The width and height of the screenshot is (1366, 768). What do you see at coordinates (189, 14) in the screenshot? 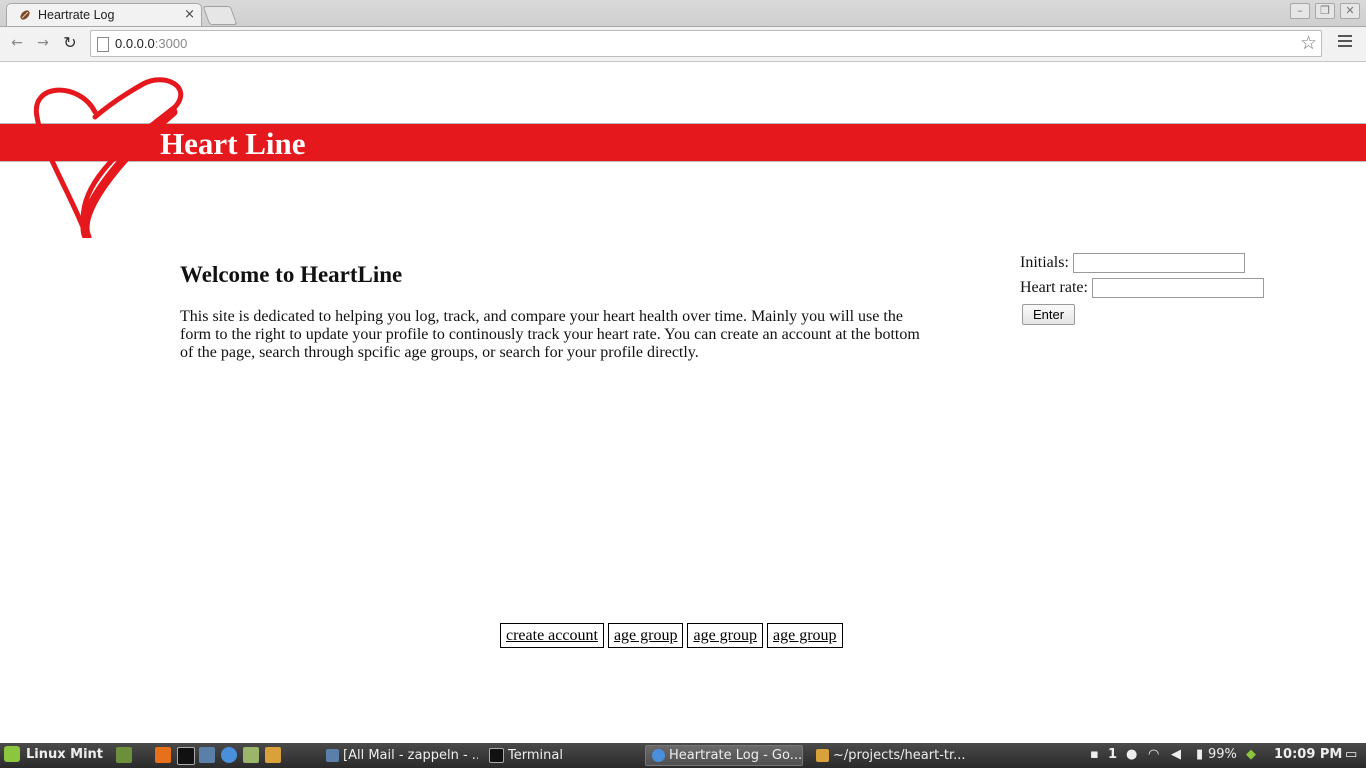
I see `tab-close-icon: ×` at bounding box center [189, 14].